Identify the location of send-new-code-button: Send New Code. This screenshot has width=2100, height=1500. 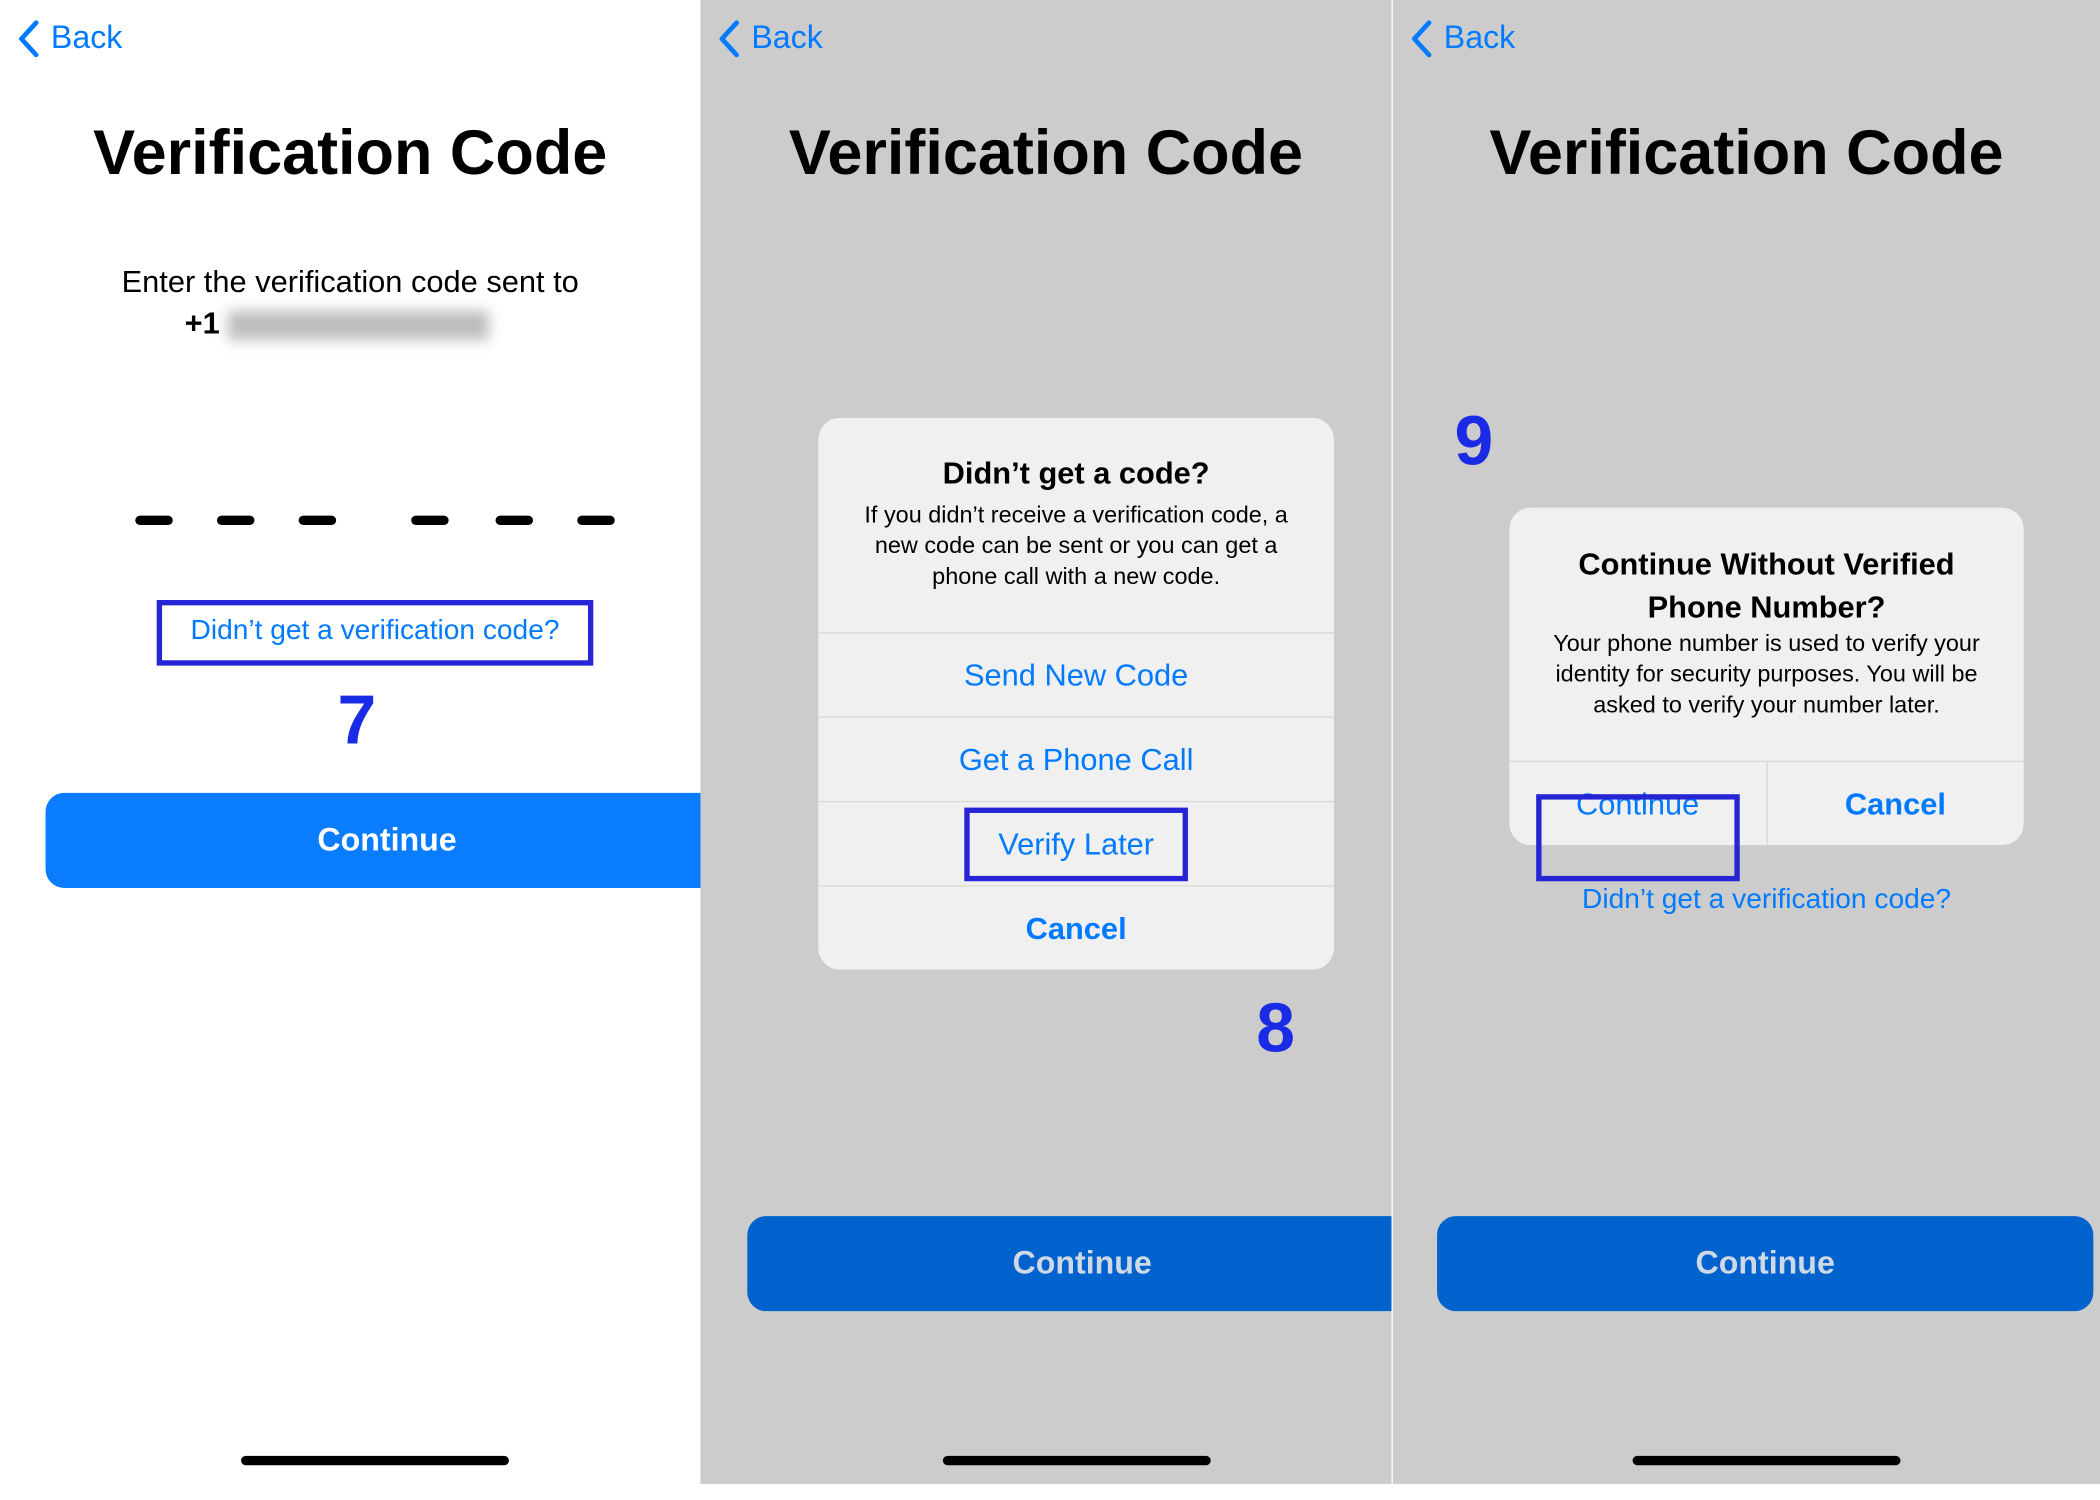
(1076, 674).